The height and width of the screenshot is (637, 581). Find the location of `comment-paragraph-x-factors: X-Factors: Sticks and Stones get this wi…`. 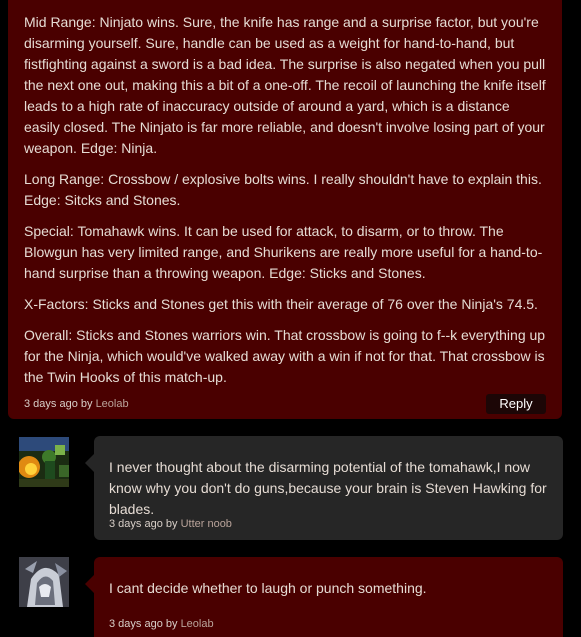

comment-paragraph-x-factors: X-Factors: Sticks and Stones get this wi… is located at coordinates (281, 304).